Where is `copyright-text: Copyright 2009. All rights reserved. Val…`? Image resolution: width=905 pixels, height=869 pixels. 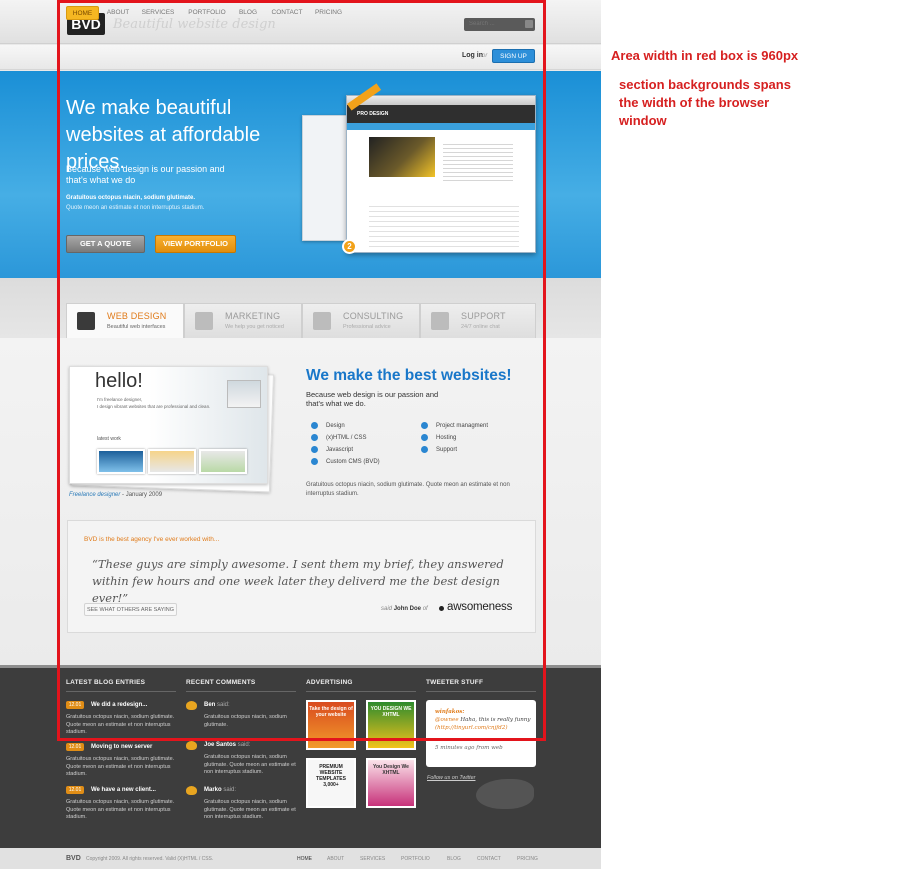
copyright-text: Copyright 2009. All rights reserved. Val… is located at coordinates (150, 859).